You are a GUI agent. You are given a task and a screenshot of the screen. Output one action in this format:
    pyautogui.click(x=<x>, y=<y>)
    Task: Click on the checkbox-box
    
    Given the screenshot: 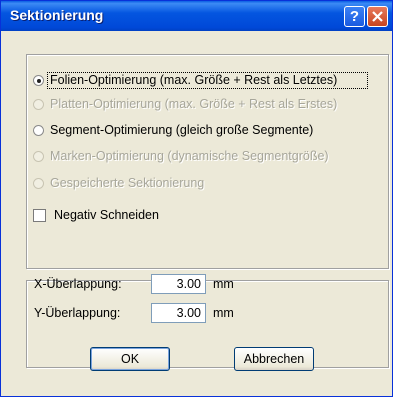 What is the action you would take?
    pyautogui.click(x=39, y=215)
    